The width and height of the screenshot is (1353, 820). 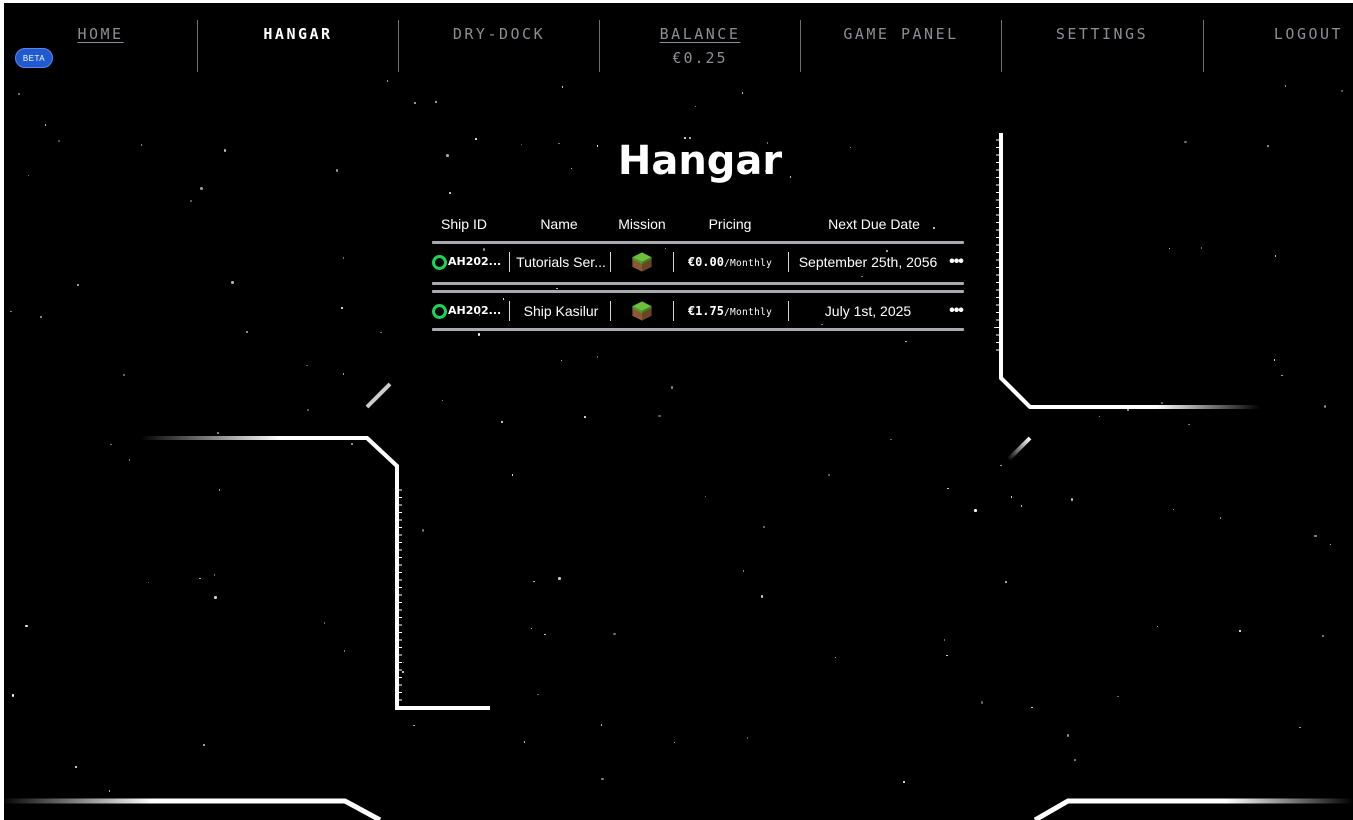 I want to click on ship-price: €0.00/Monthly, so click(x=730, y=262).